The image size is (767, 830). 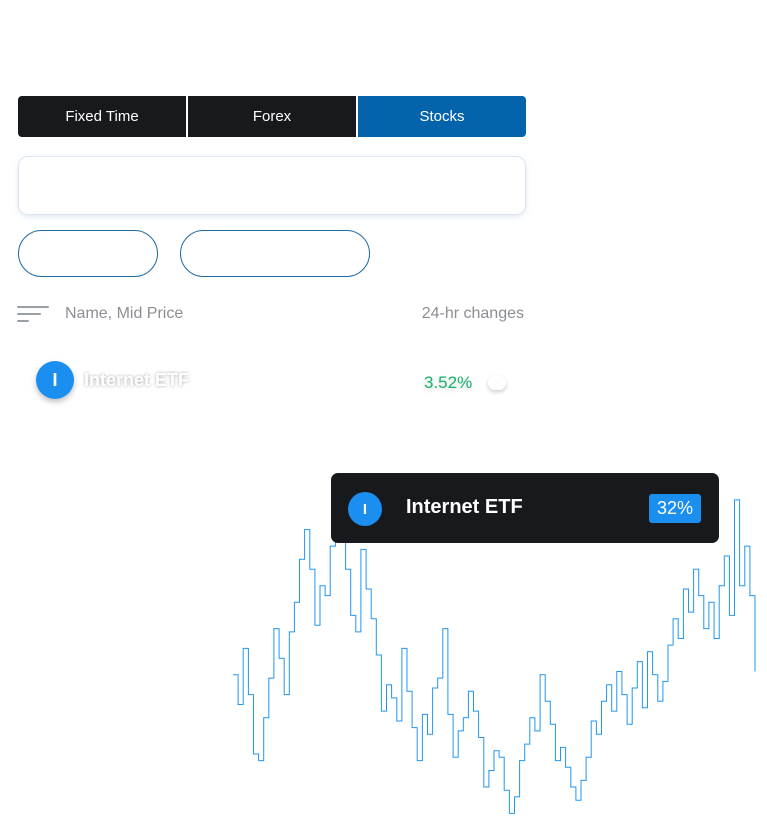 I want to click on column-header-change: 24-hr changes, so click(x=473, y=314).